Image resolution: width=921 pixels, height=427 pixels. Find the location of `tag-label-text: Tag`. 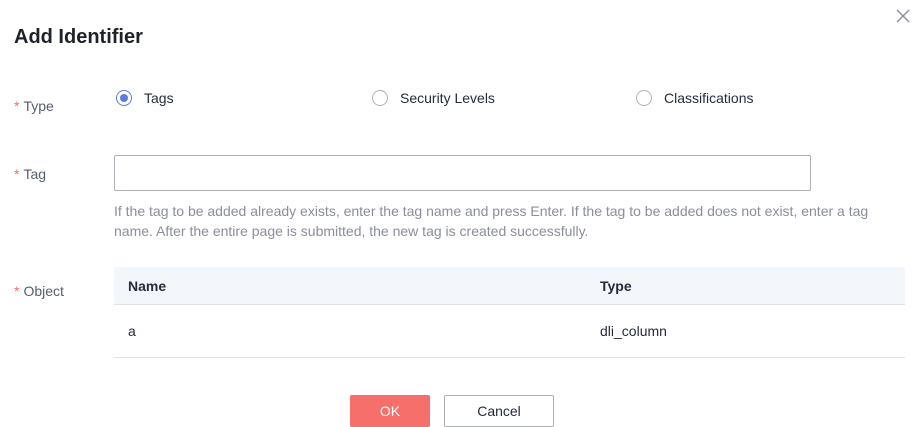

tag-label-text: Tag is located at coordinates (35, 174).